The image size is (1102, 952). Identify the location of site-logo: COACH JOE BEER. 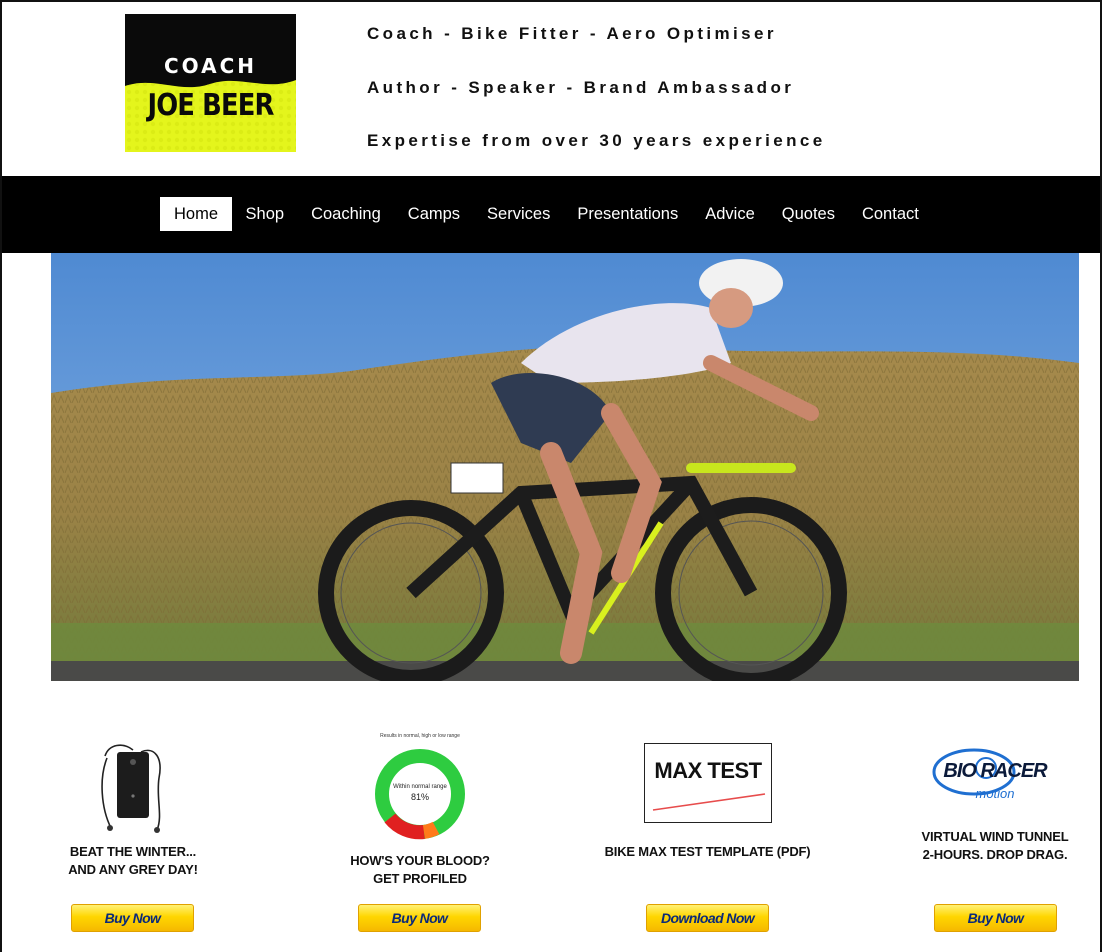
(210, 83).